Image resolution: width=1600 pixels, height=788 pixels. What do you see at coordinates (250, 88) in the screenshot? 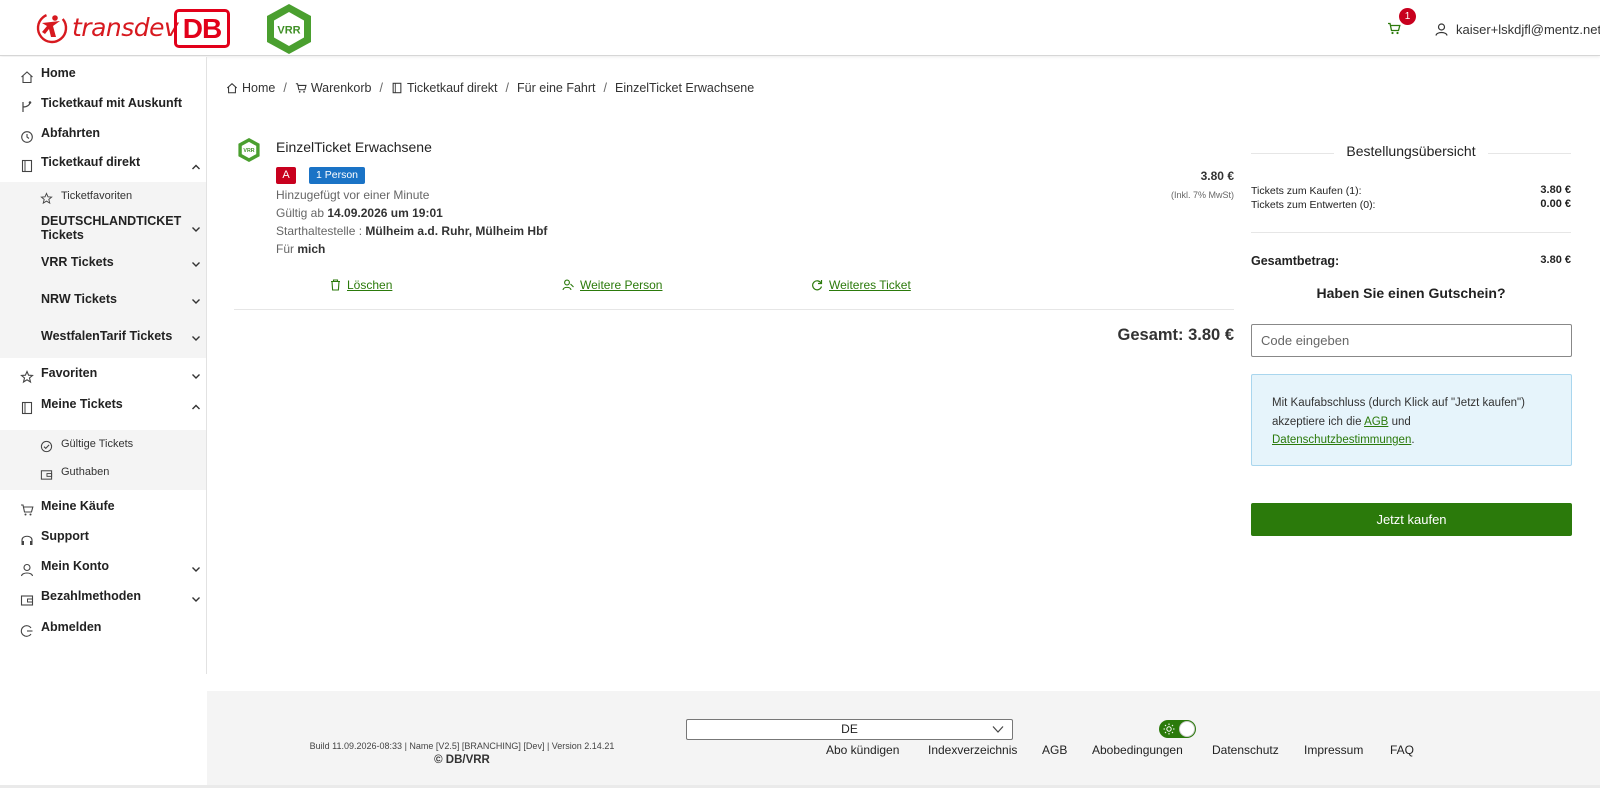
I see `breadcrumb-home: Home` at bounding box center [250, 88].